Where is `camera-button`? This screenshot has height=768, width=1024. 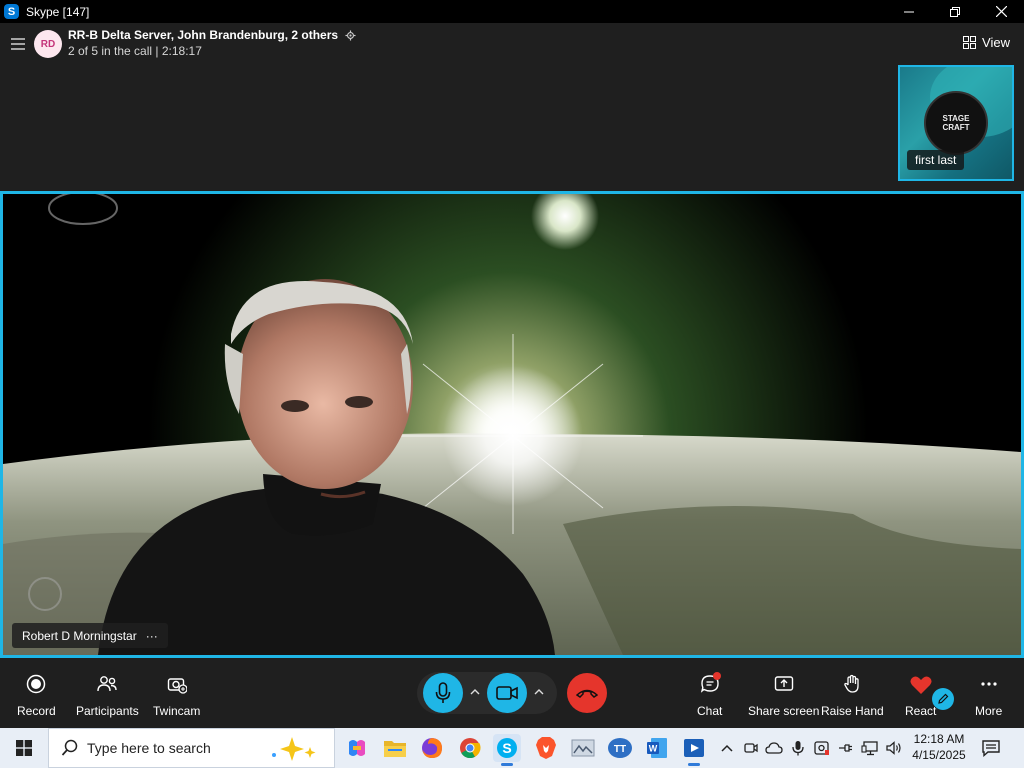
camera-button is located at coordinates (507, 693).